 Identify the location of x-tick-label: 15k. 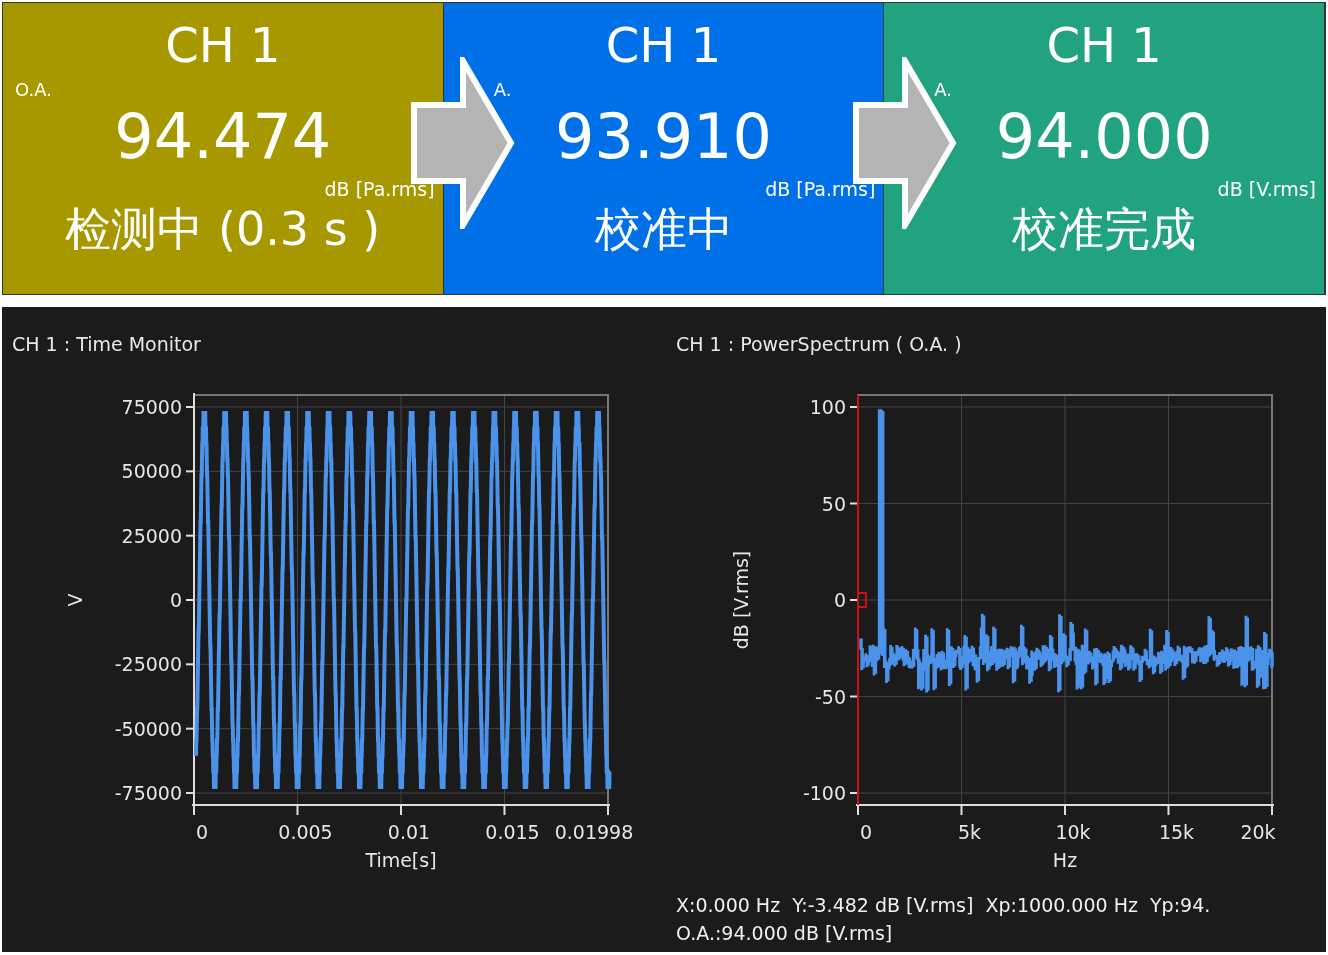
(1176, 832).